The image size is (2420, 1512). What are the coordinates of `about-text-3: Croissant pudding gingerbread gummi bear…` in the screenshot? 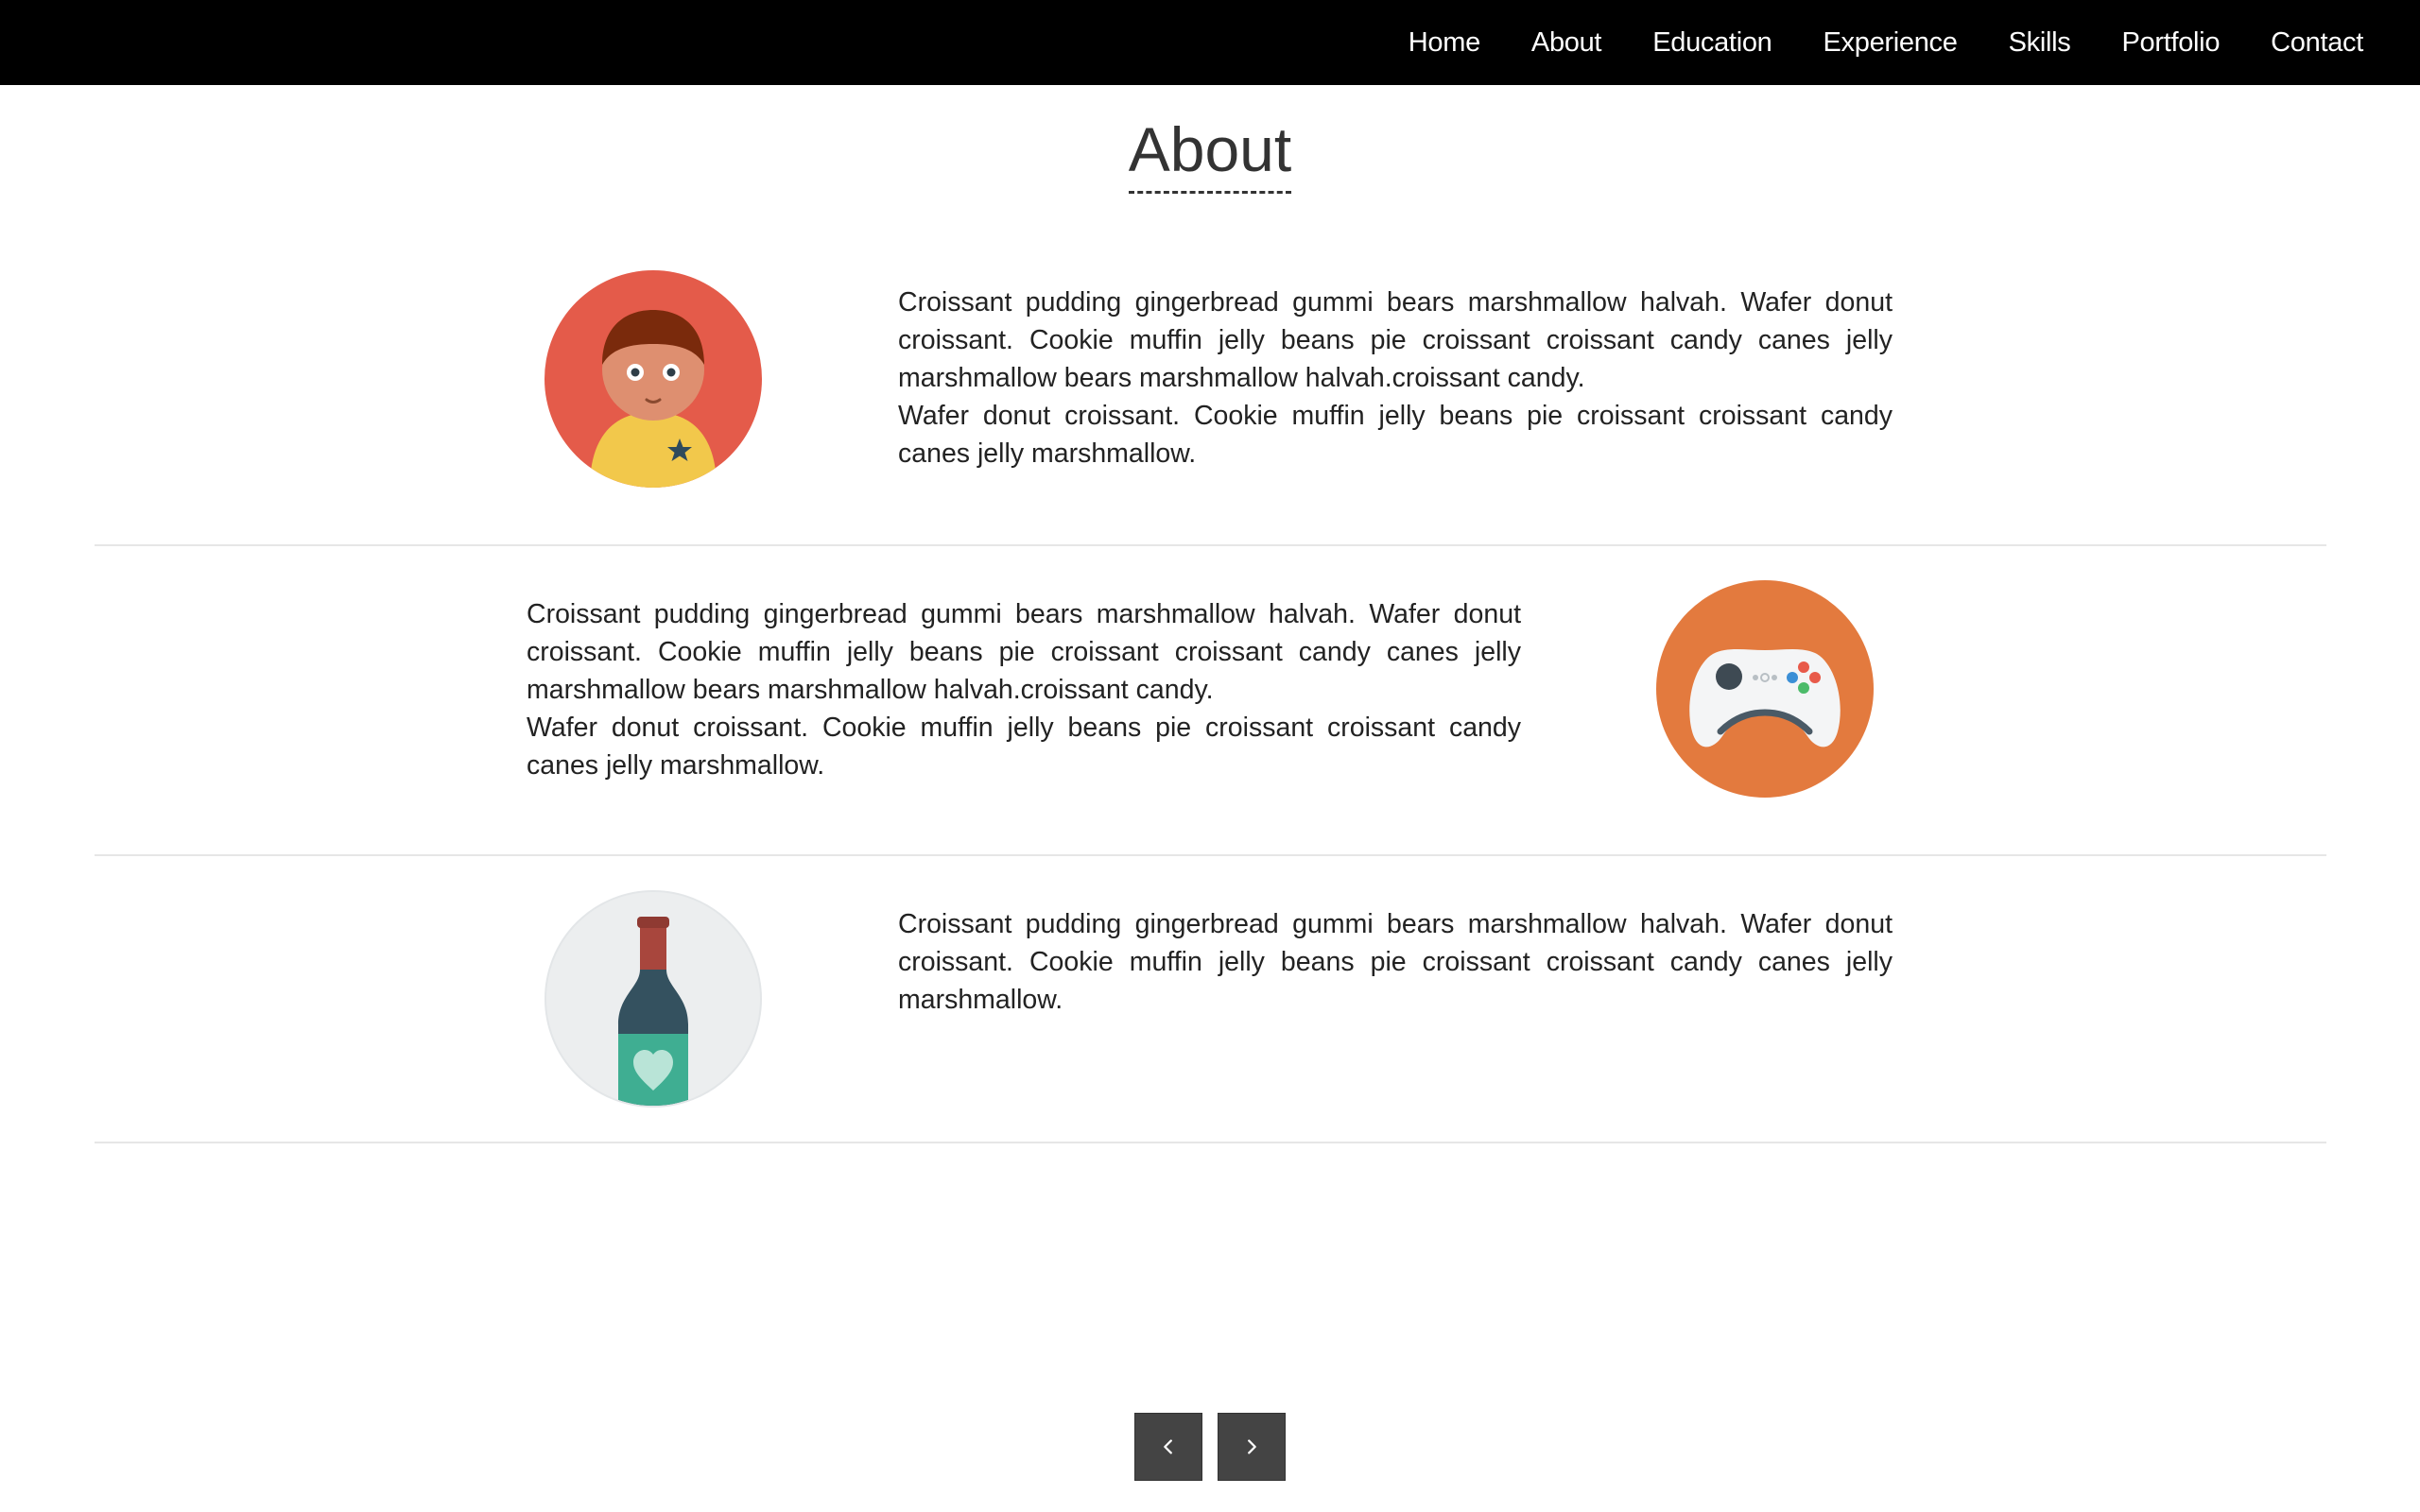 It's located at (1395, 962).